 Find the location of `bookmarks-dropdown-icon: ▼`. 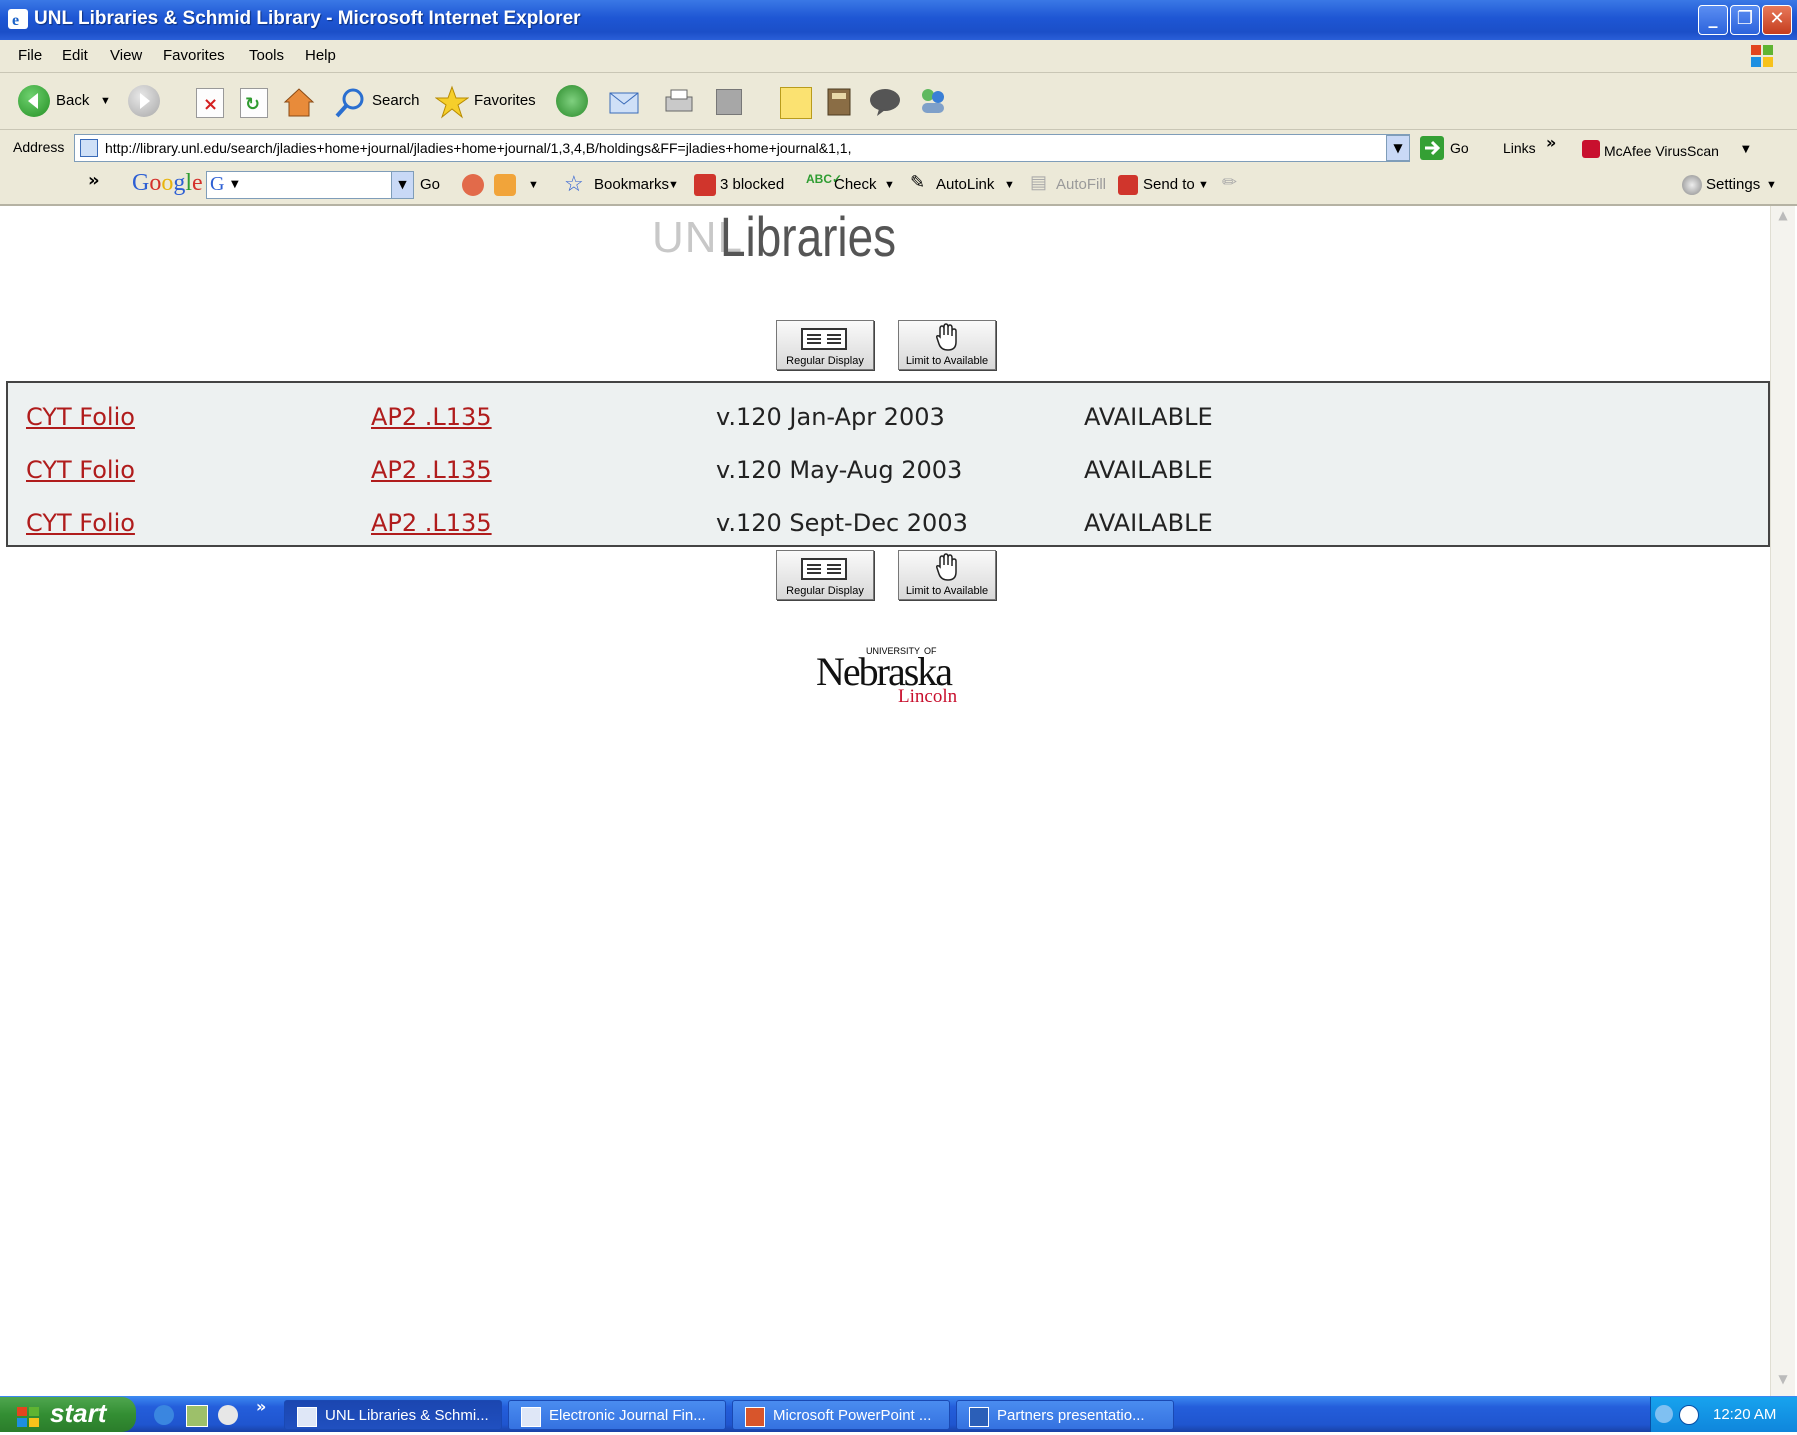

bookmarks-dropdown-icon: ▼ is located at coordinates (673, 185).